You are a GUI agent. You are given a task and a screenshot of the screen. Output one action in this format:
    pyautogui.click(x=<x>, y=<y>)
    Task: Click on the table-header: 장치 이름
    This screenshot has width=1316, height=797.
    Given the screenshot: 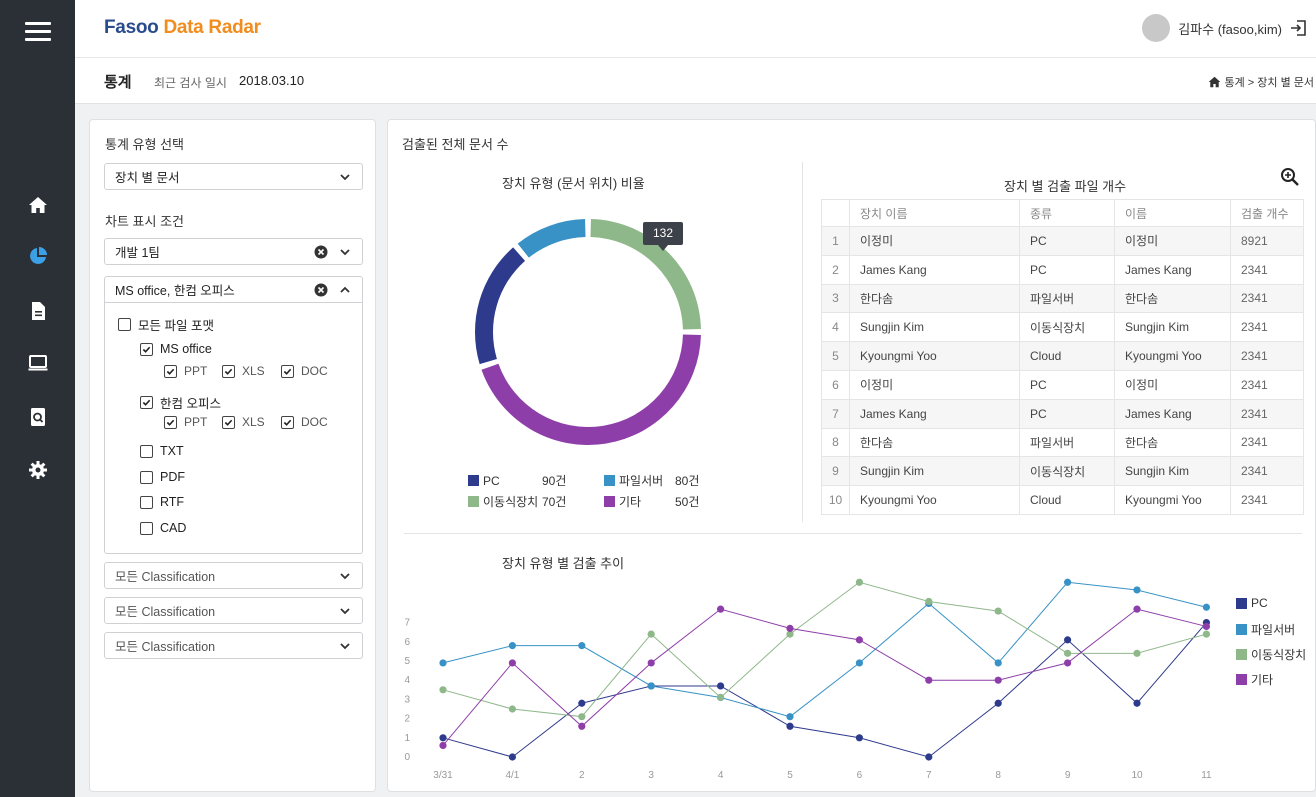 What is the action you would take?
    pyautogui.click(x=934, y=213)
    